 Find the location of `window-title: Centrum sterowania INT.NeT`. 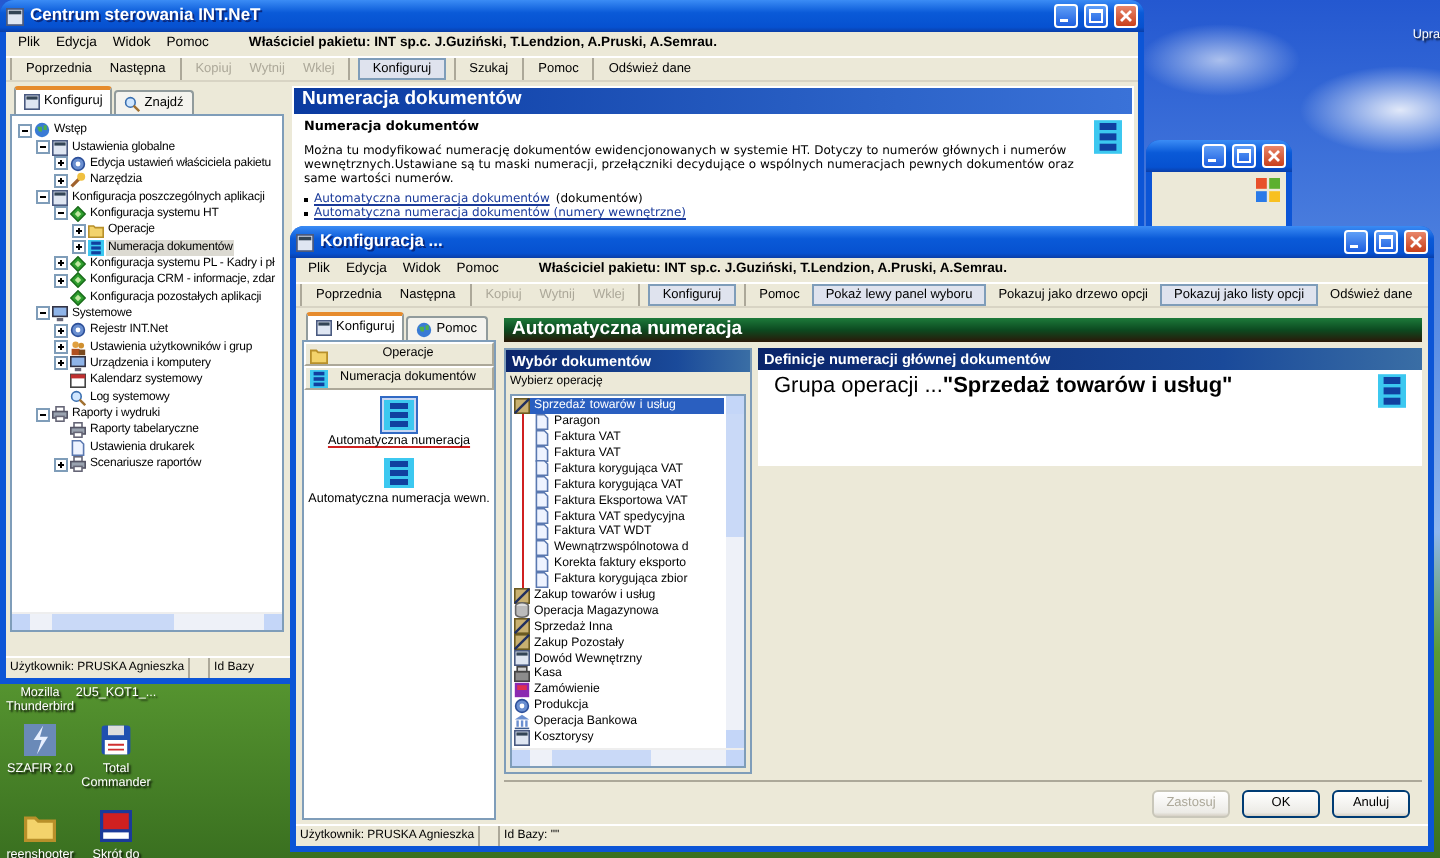

window-title: Centrum sterowania INT.NeT is located at coordinates (146, 16).